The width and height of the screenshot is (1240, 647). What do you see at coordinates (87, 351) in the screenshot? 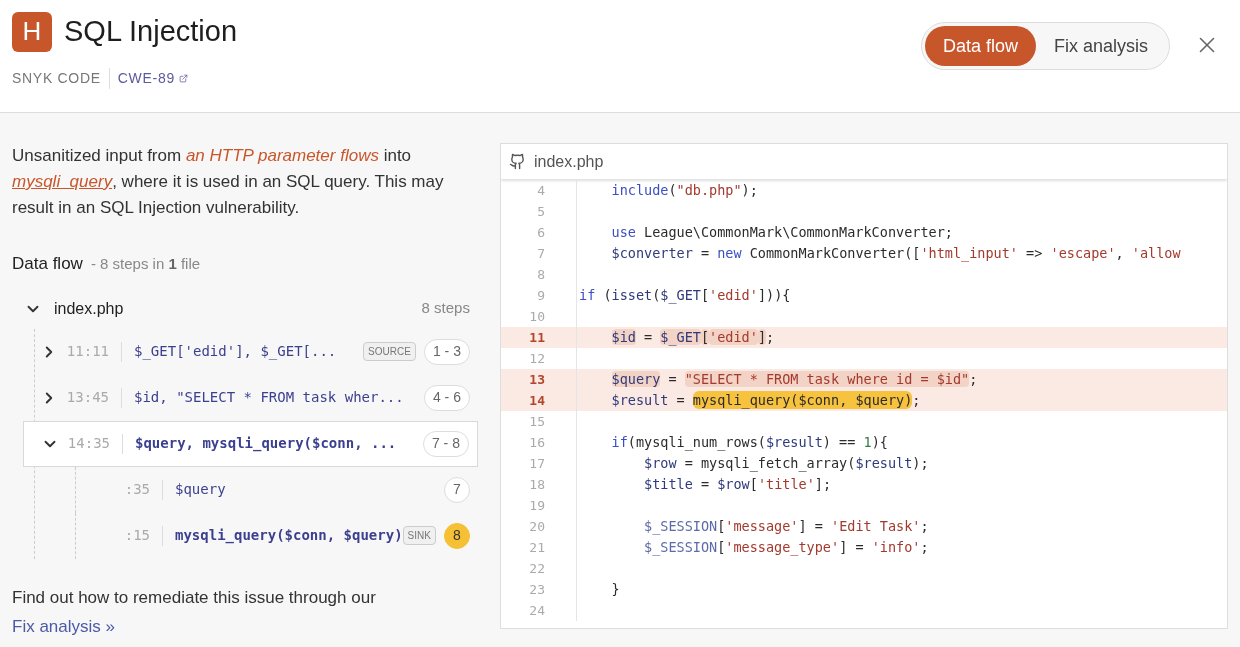
I see `step-position: 11:11` at bounding box center [87, 351].